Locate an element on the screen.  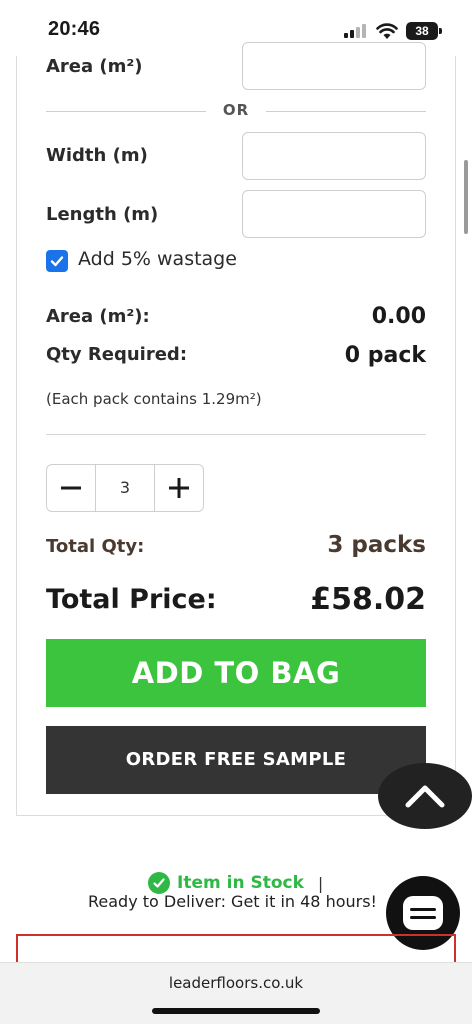
width-label: Width (m) is located at coordinates (97, 155).